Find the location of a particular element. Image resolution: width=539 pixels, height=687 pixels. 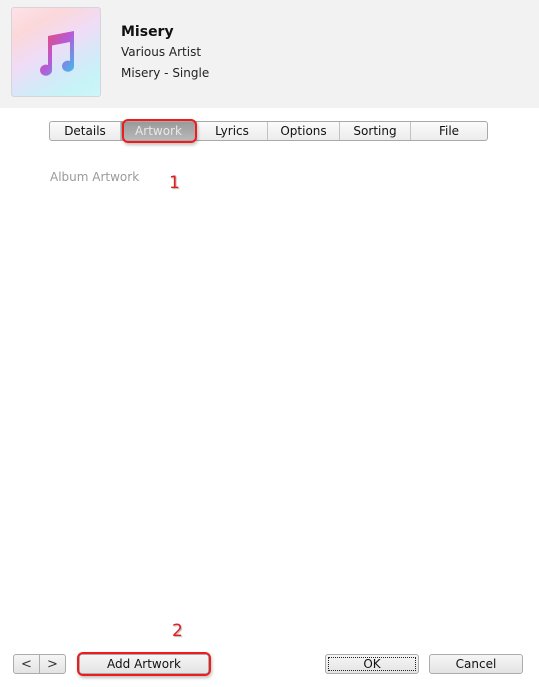

album-artwork-thumbnail is located at coordinates (56, 52).